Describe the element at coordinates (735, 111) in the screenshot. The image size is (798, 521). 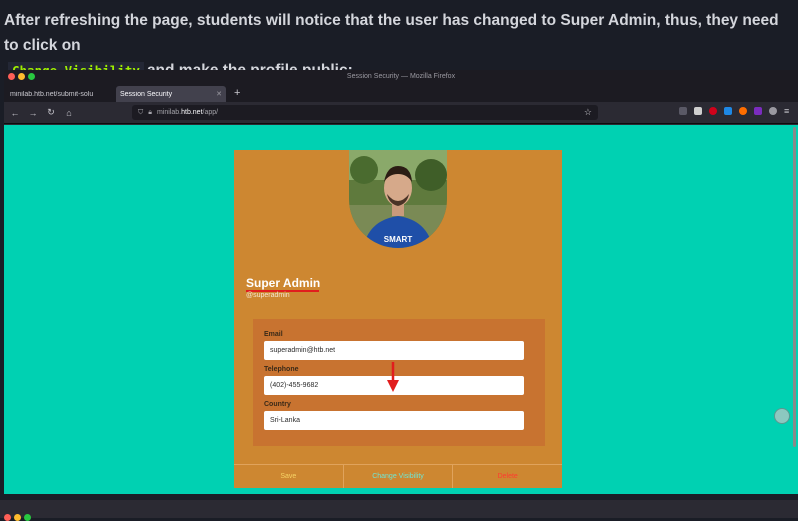
I see `extension-icons: ≡` at that location.